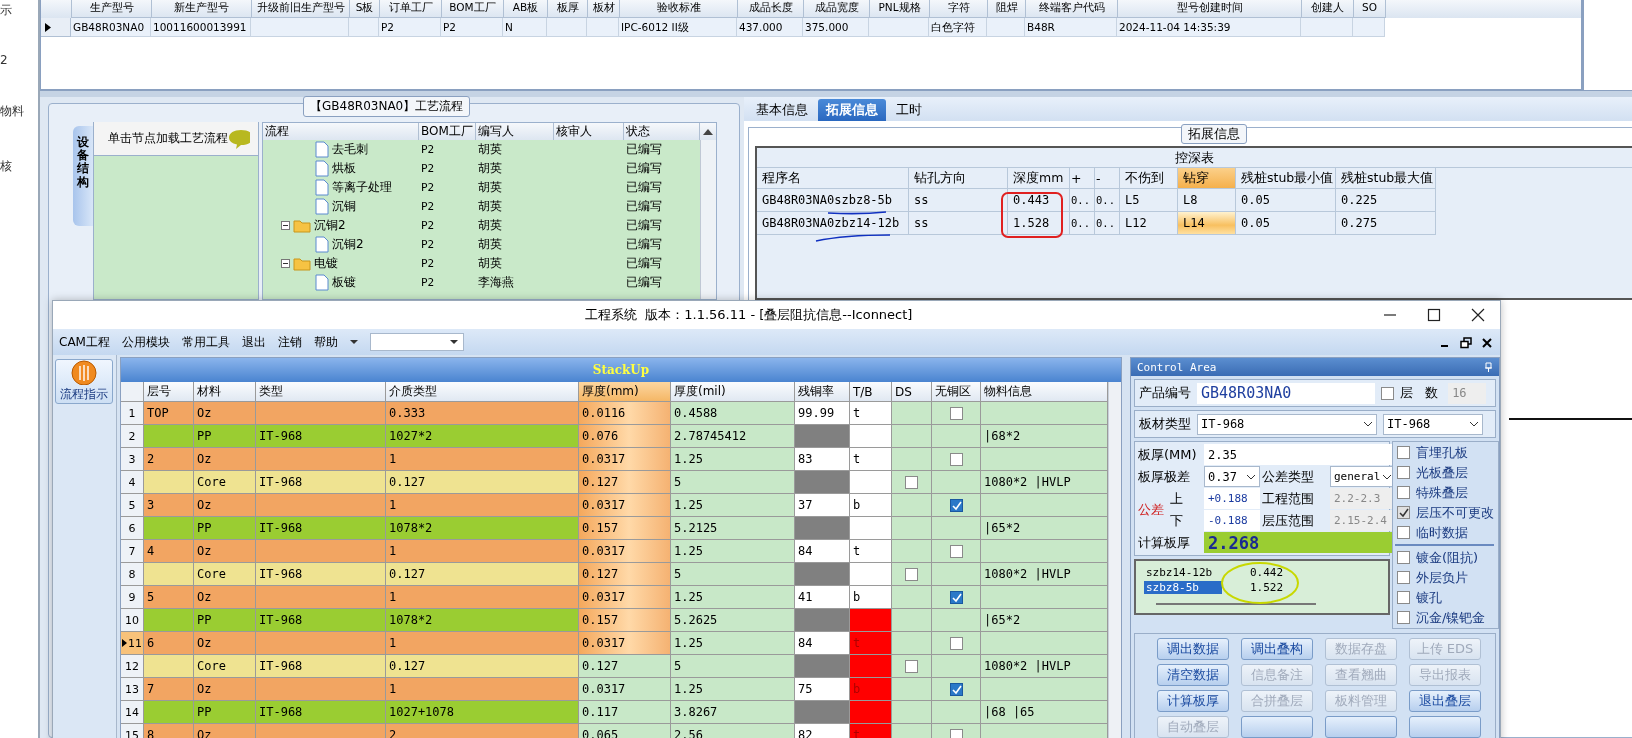 This screenshot has height=738, width=1632. I want to click on tab: 基本信息, so click(782, 110).